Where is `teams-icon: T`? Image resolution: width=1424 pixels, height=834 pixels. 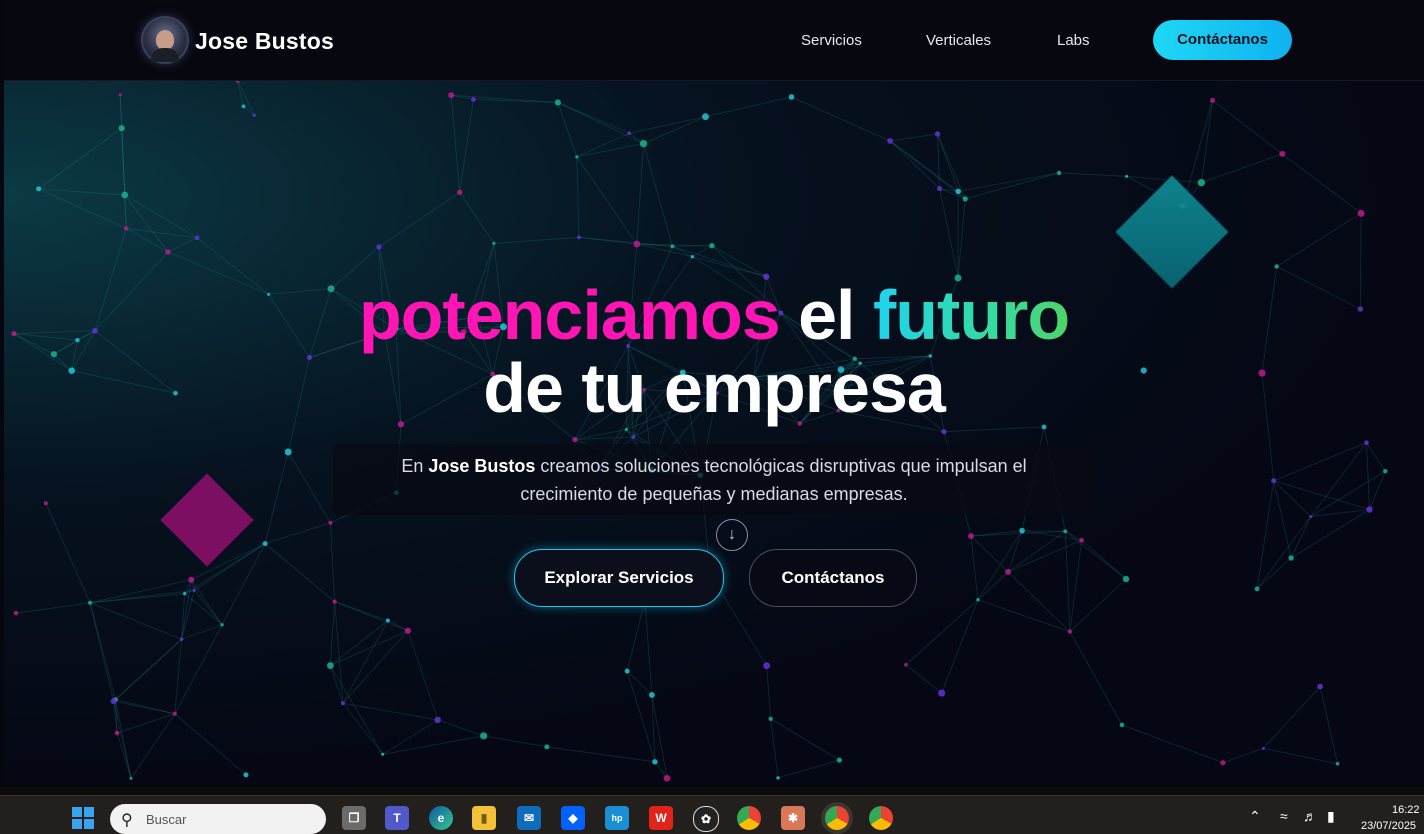
teams-icon: T is located at coordinates (397, 818).